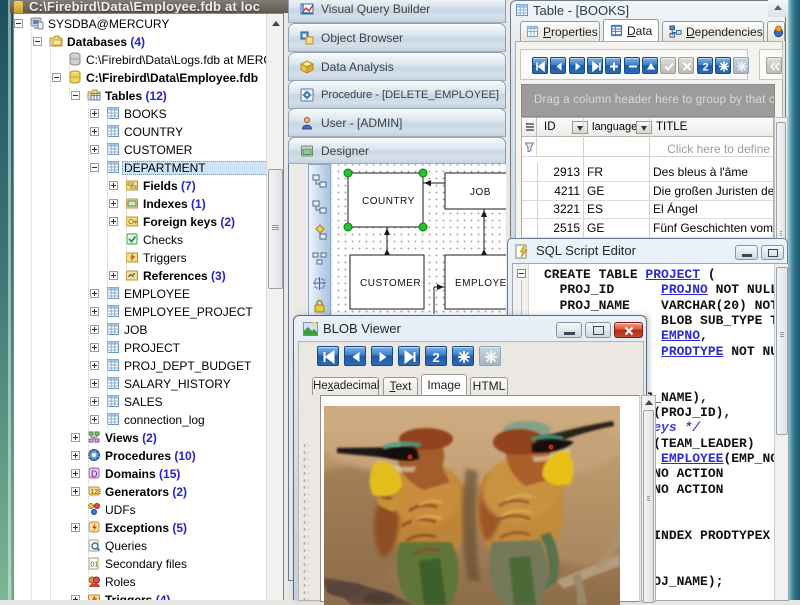 Image resolution: width=800 pixels, height=605 pixels. I want to click on svg-text: CUSTOMER, so click(390, 283).